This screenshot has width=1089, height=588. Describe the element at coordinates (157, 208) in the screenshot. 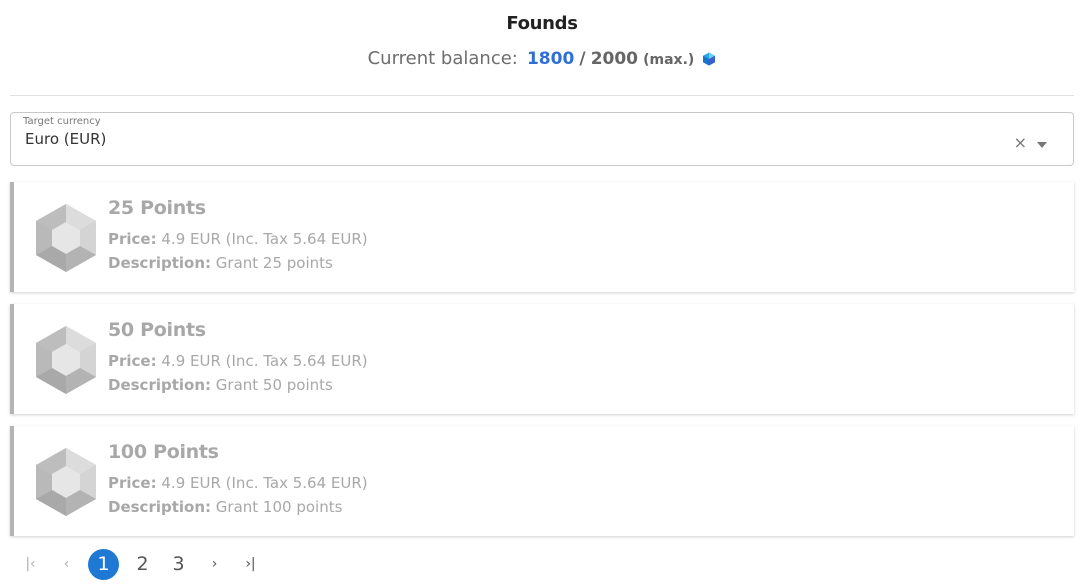

I see `package-name: 25 Points` at that location.